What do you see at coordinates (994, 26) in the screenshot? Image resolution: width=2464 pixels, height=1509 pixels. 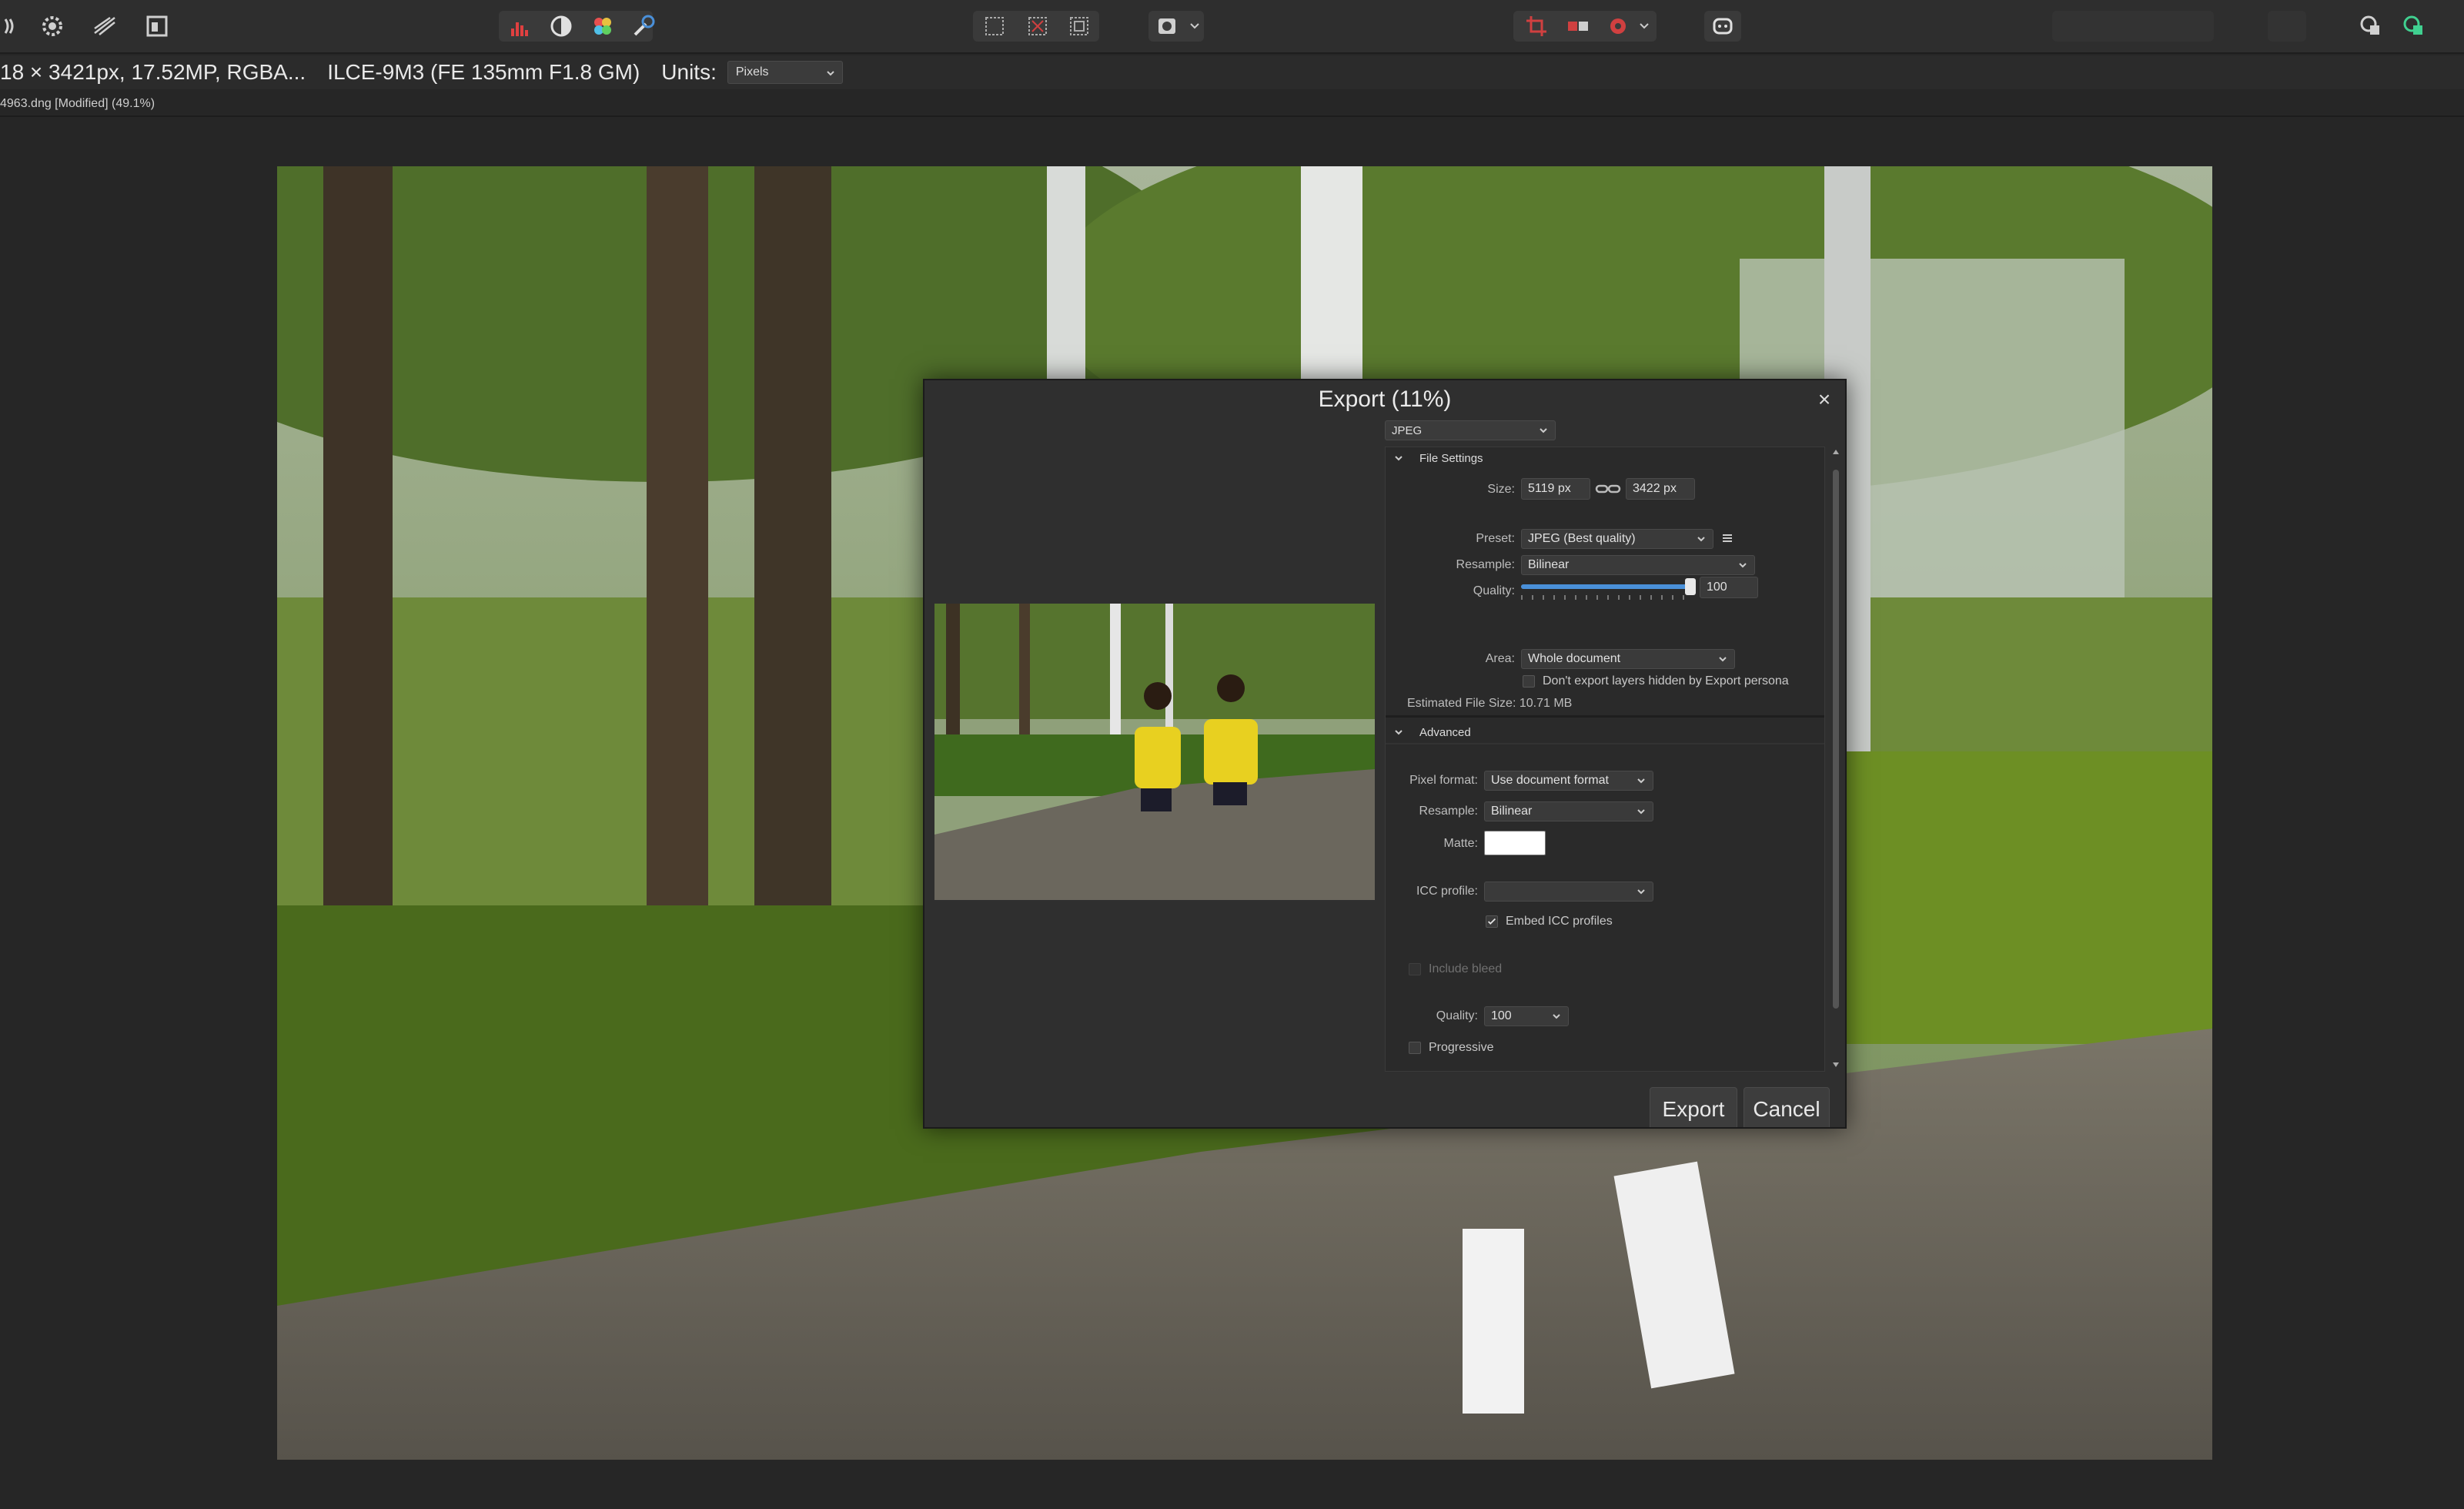 I see `marquee-icon` at bounding box center [994, 26].